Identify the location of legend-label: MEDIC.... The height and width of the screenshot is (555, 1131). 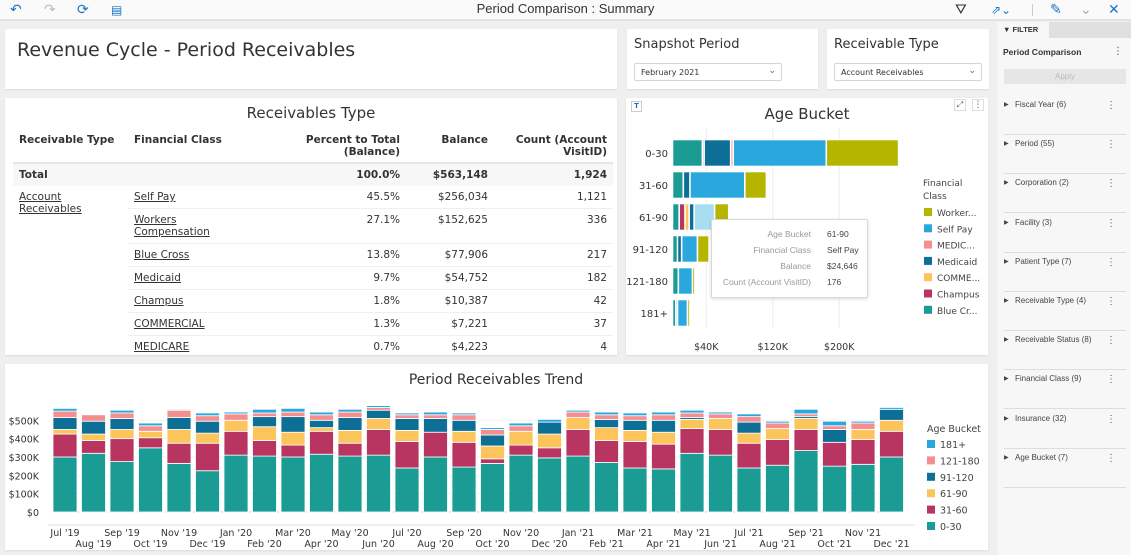
(956, 247).